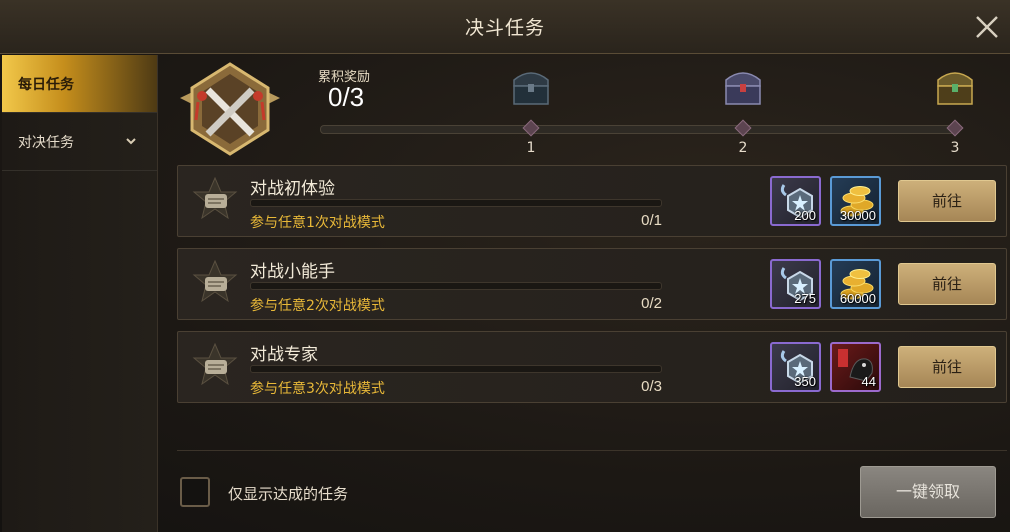 Image resolution: width=1010 pixels, height=532 pixels. I want to click on task-description: 参与任意2次对战模式, so click(317, 306).